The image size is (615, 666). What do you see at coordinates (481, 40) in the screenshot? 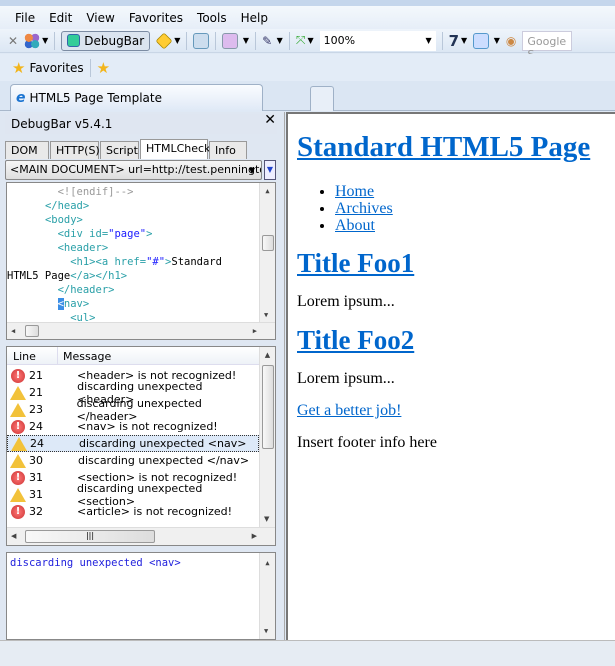
I see `page-code-icon` at bounding box center [481, 40].